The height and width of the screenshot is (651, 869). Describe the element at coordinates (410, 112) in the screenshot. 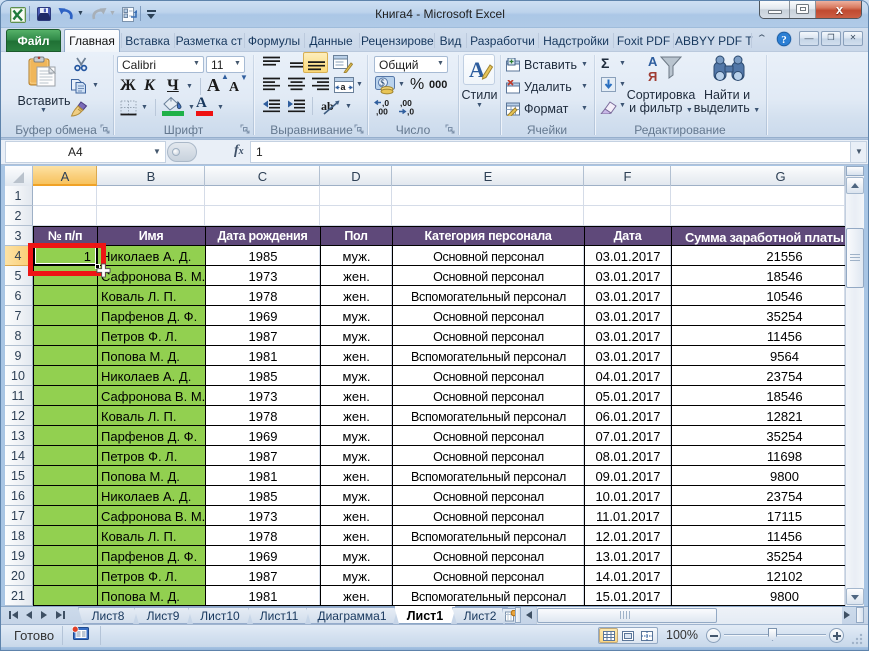

I see `svg-text: ,0` at that location.